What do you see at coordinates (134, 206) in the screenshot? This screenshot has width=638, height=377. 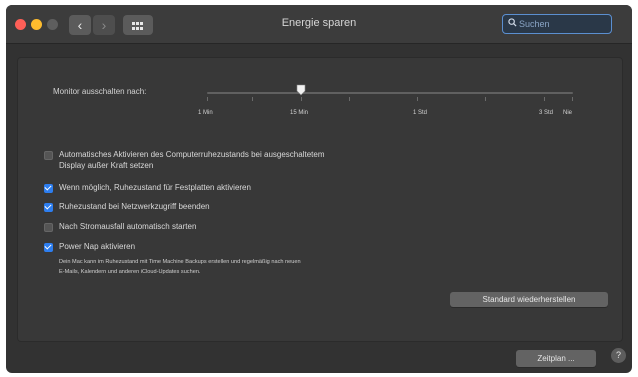 I see `option-wake-network-label: Ruhezustand bei Netzwerkzugriff beenden` at bounding box center [134, 206].